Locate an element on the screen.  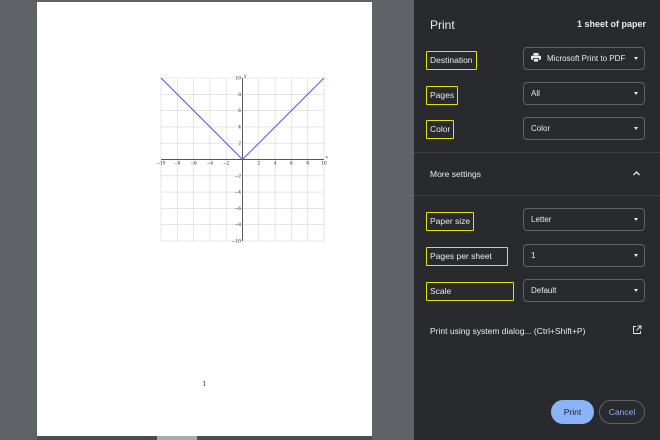
x-axis-label: x is located at coordinates (327, 158).